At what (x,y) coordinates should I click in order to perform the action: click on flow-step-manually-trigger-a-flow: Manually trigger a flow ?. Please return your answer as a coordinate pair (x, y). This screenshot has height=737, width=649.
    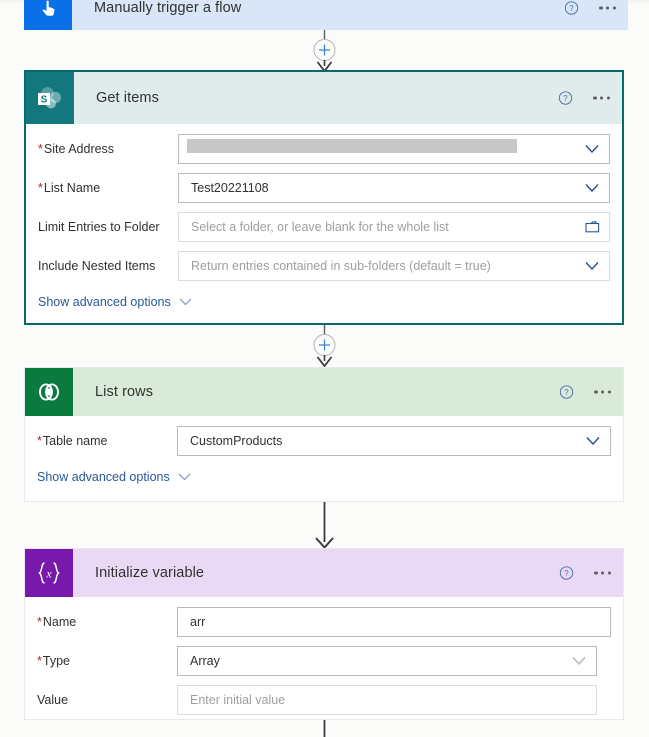
    Looking at the image, I should click on (326, 15).